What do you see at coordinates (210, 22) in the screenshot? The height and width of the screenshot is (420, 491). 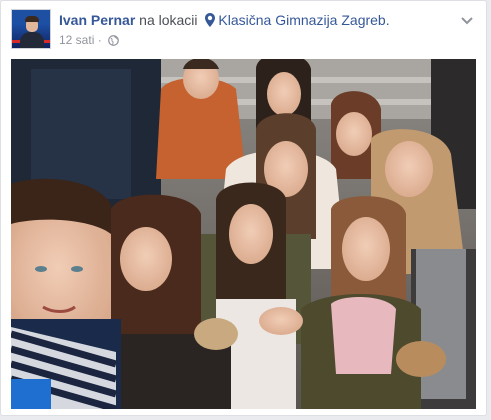 I see `map-pin-icon` at bounding box center [210, 22].